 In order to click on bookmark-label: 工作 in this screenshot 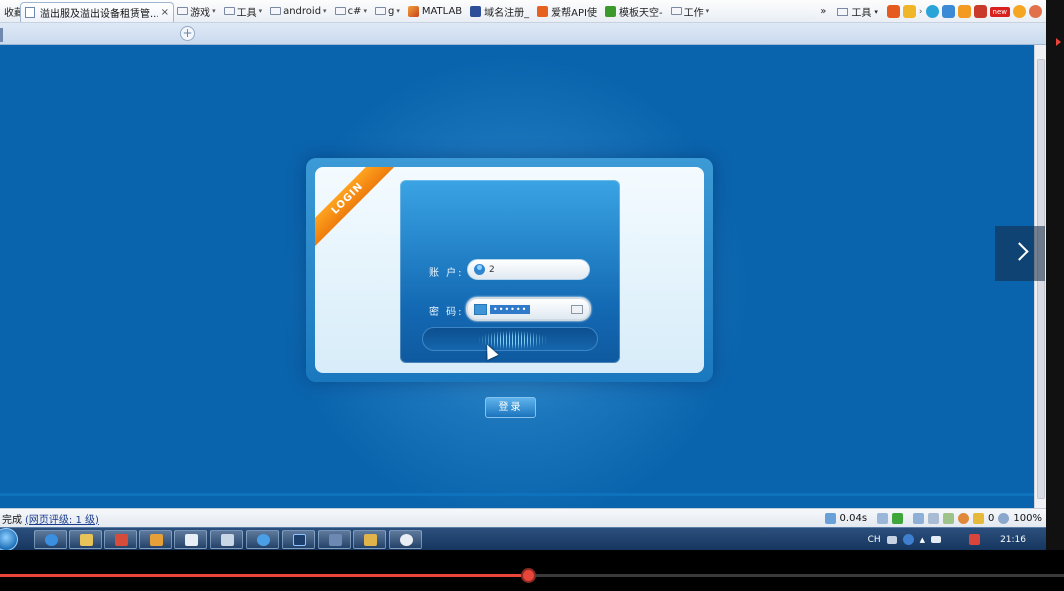, I will do `click(693, 13)`.